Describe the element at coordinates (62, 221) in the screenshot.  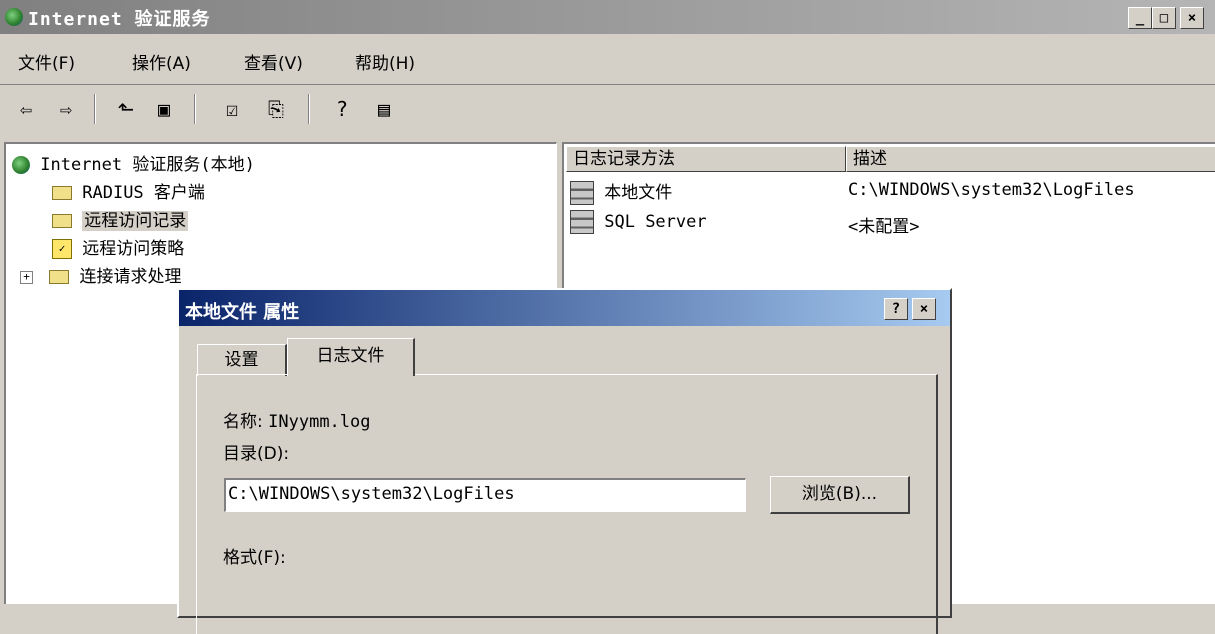
I see `open-folder-icon` at that location.